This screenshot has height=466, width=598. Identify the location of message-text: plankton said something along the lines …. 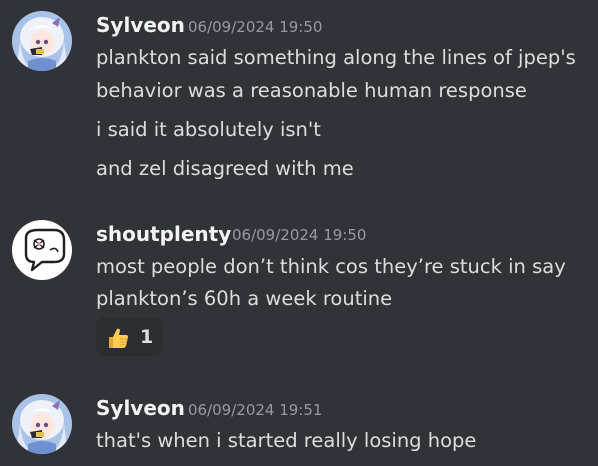
(336, 57).